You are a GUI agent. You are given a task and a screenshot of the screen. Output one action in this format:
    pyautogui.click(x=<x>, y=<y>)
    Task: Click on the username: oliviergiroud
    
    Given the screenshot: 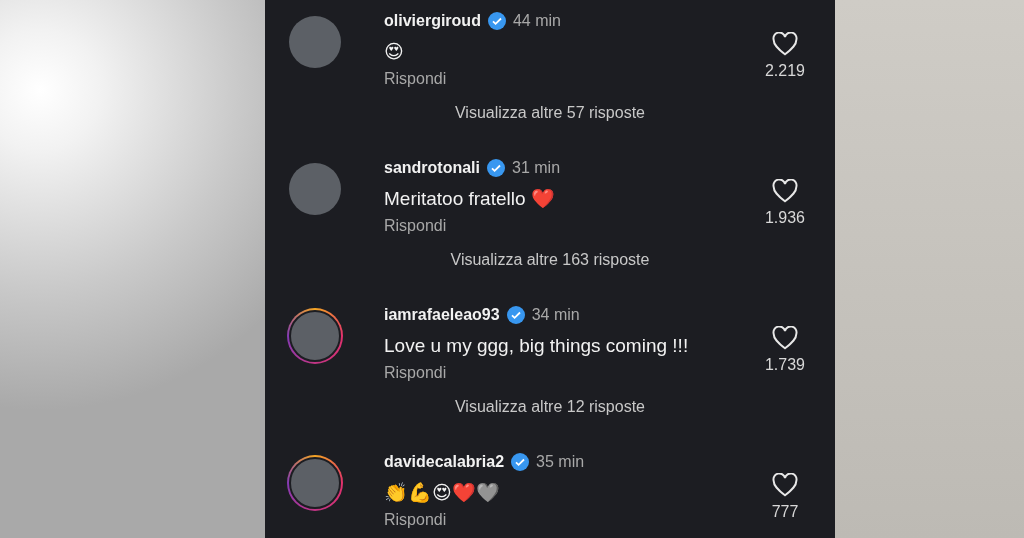 What is the action you would take?
    pyautogui.click(x=432, y=21)
    